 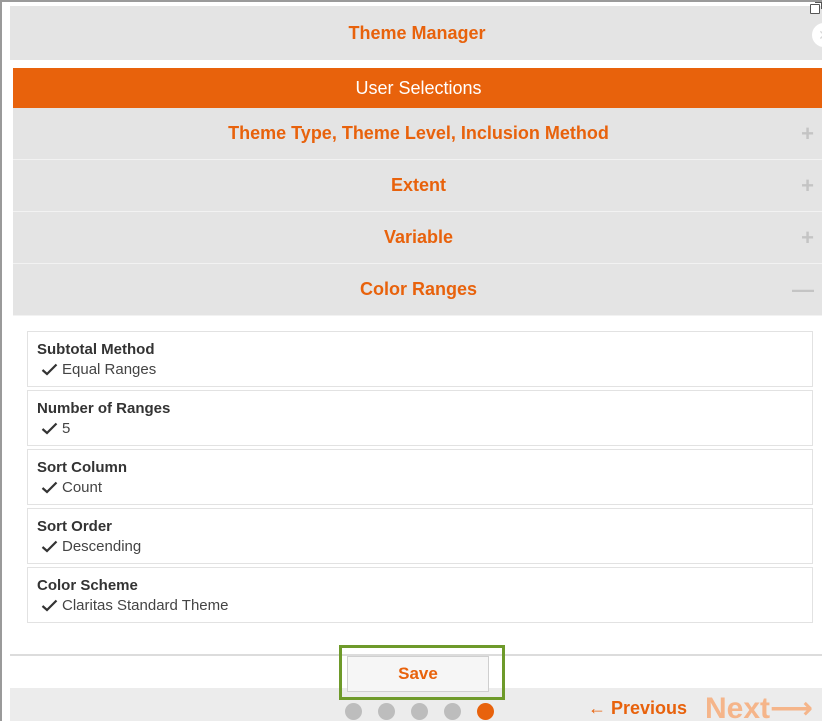 What do you see at coordinates (75, 526) in the screenshot?
I see `selection-label: Sort Order` at bounding box center [75, 526].